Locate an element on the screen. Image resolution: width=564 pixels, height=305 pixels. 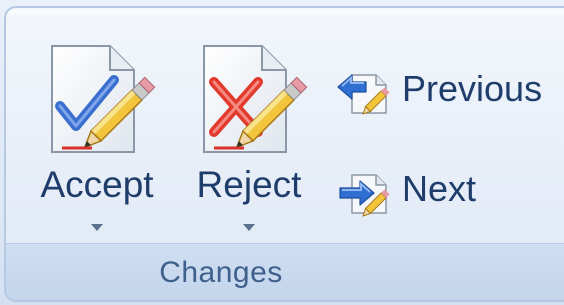
group-highlight is located at coordinates (286, 13).